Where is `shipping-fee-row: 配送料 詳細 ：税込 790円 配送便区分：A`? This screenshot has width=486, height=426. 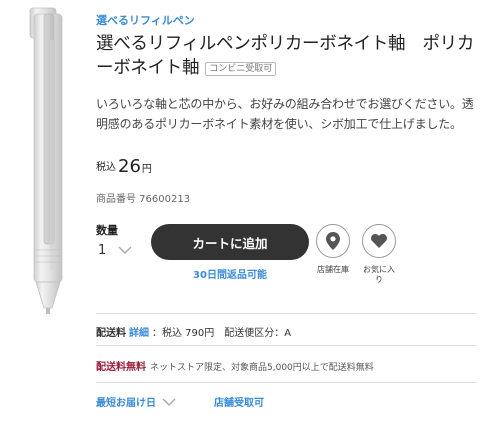 shipping-fee-row: 配送料 詳細 ：税込 790円 配送便区分：A is located at coordinates (193, 331).